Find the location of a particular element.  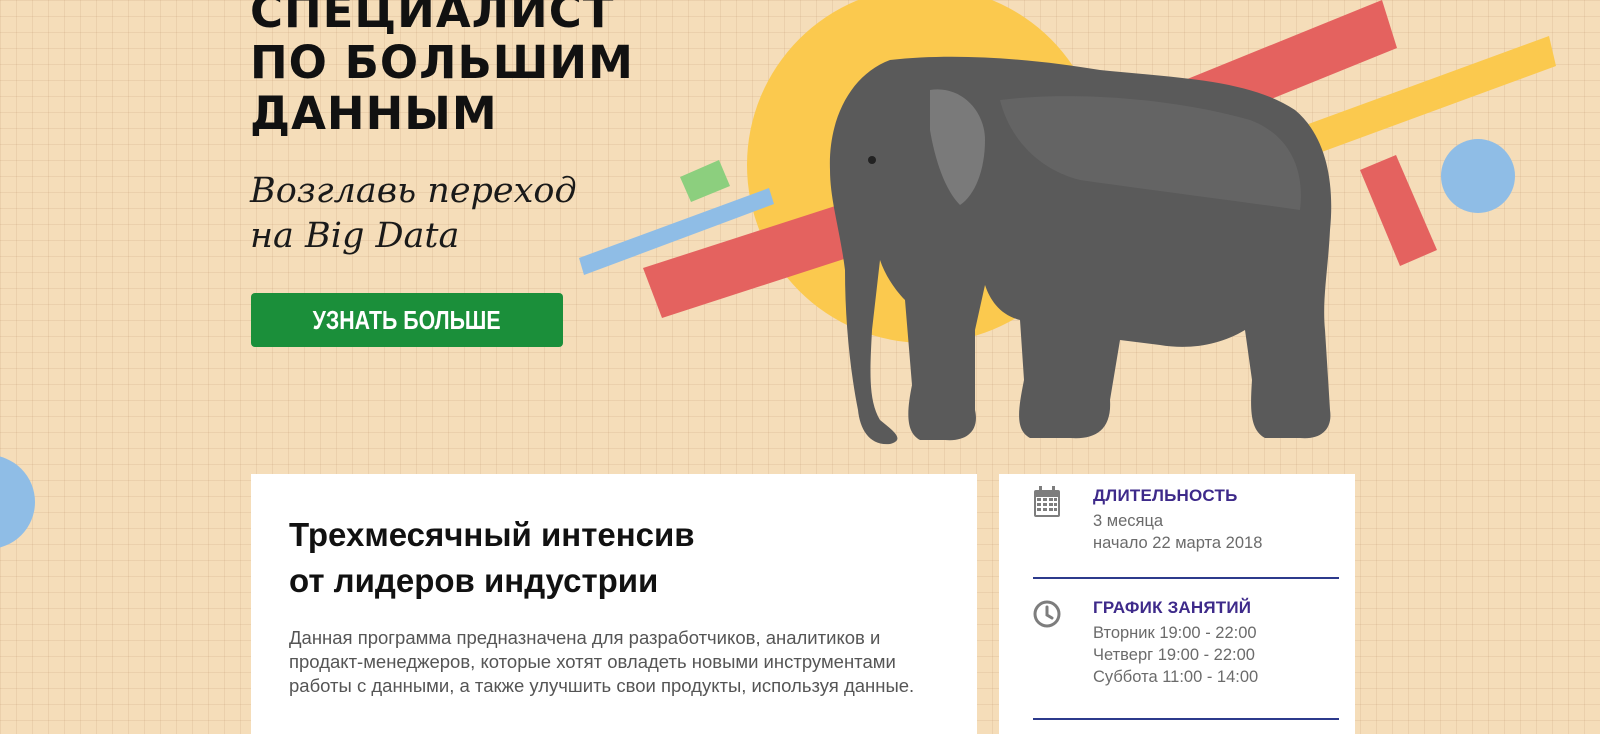

schedule-line: Четверг 19:00 - 22:00 is located at coordinates (1174, 655).